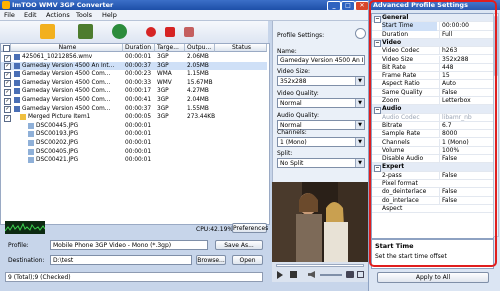  Describe the element at coordinates (47, 31) in the screenshot. I see `add-file-icon` at that location.